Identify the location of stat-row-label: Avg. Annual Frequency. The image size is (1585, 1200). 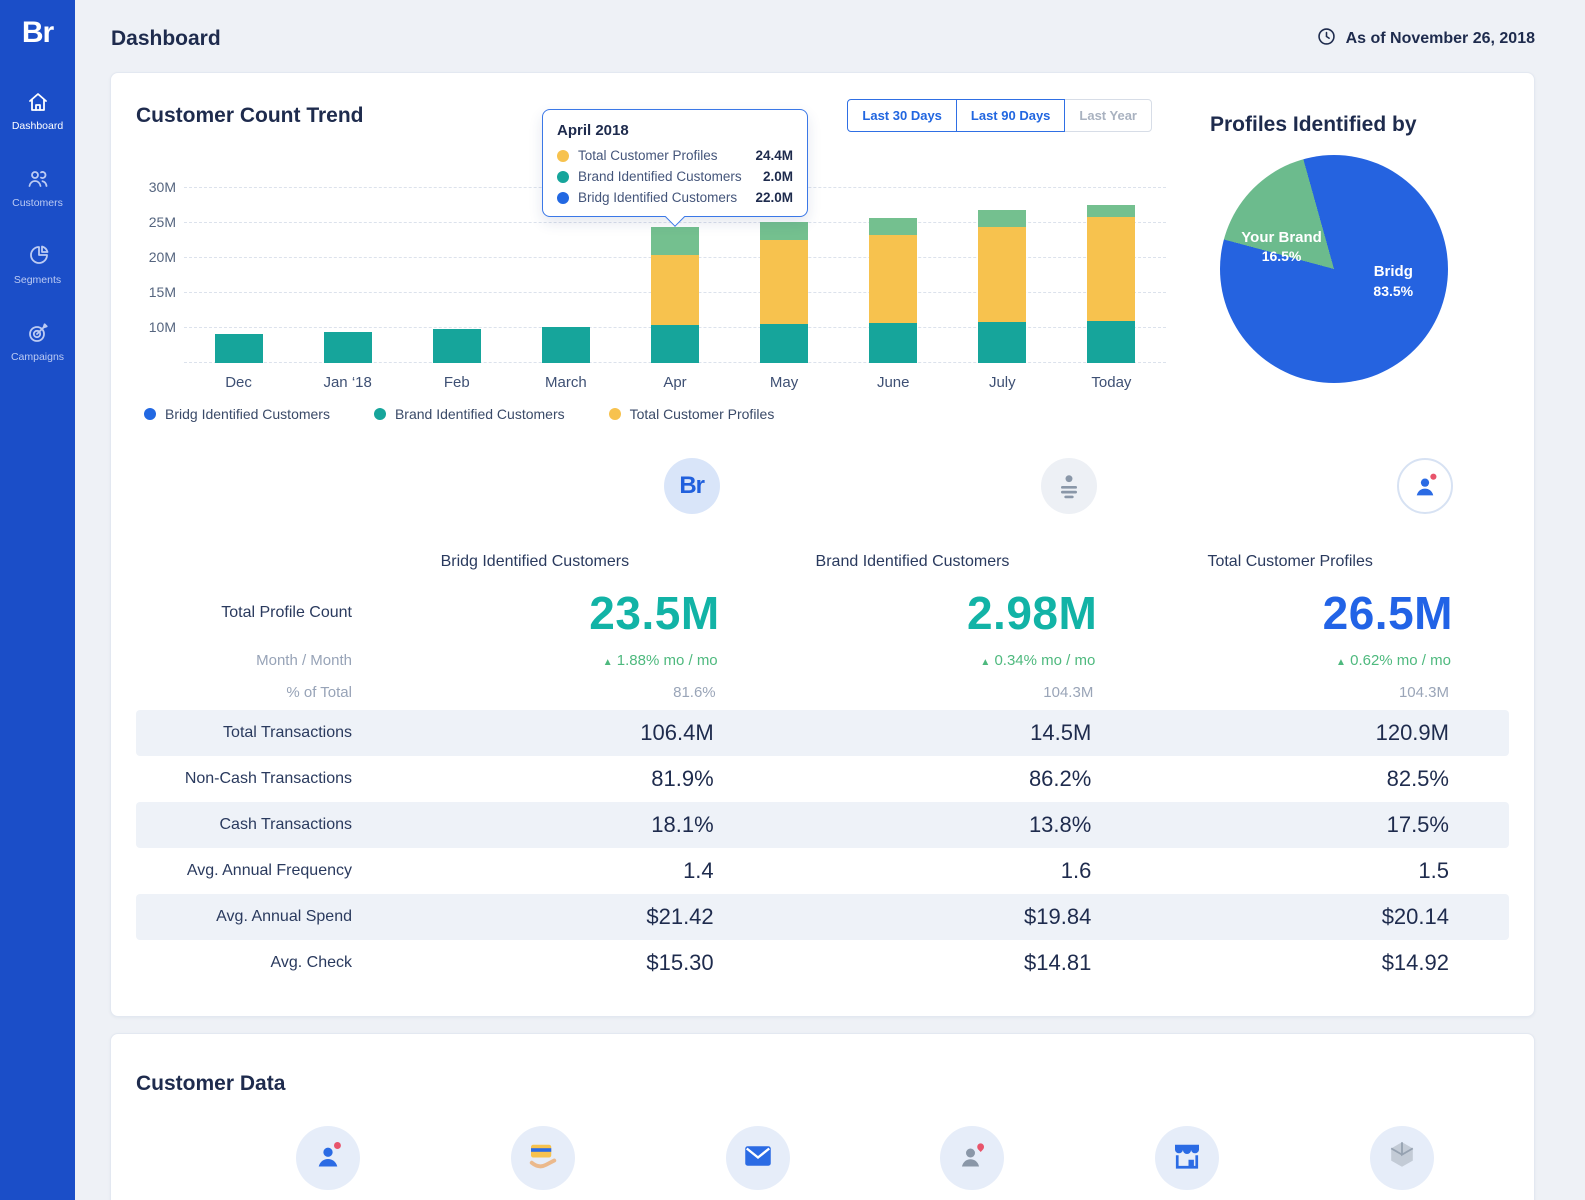
(269, 870).